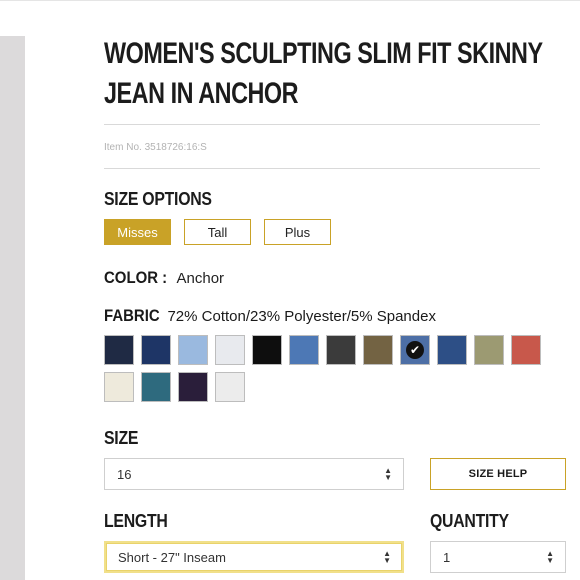 The width and height of the screenshot is (580, 580). What do you see at coordinates (329, 368) in the screenshot?
I see `fabric-swatches: ✔` at bounding box center [329, 368].